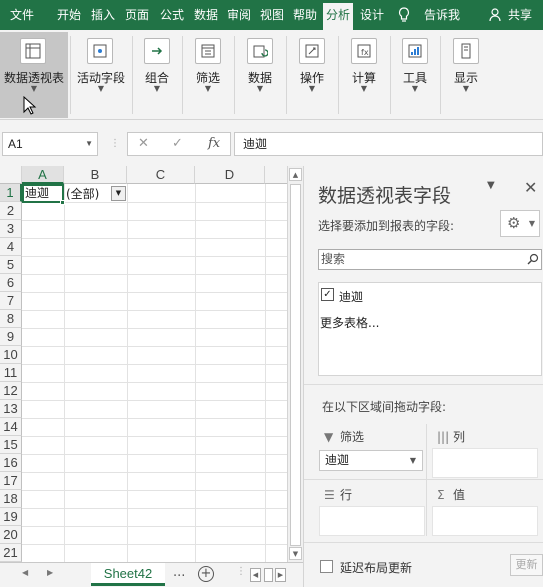 Image resolution: width=543 pixels, height=587 pixels. Describe the element at coordinates (11, 265) in the screenshot. I see `row-header: 5` at that location.